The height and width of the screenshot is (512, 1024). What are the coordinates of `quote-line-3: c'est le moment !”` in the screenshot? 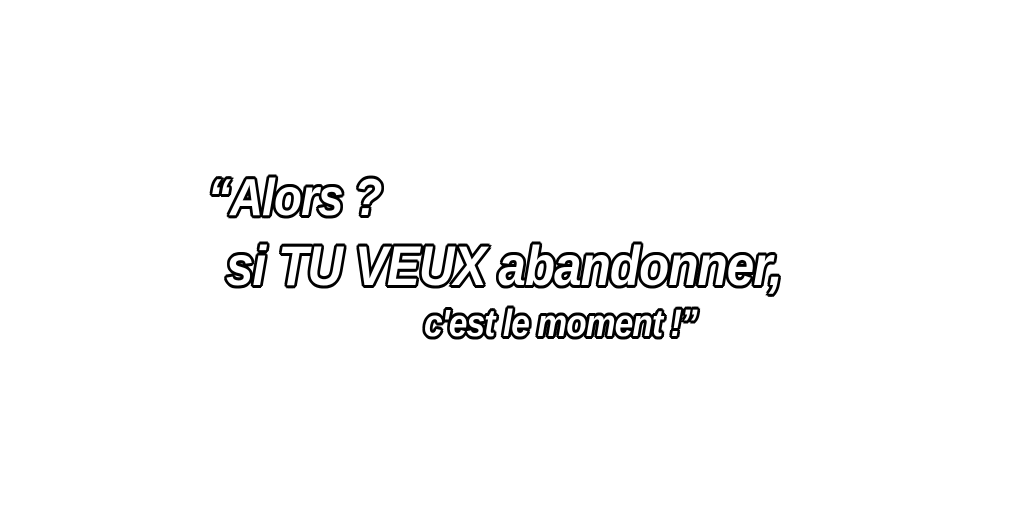 It's located at (561, 324).